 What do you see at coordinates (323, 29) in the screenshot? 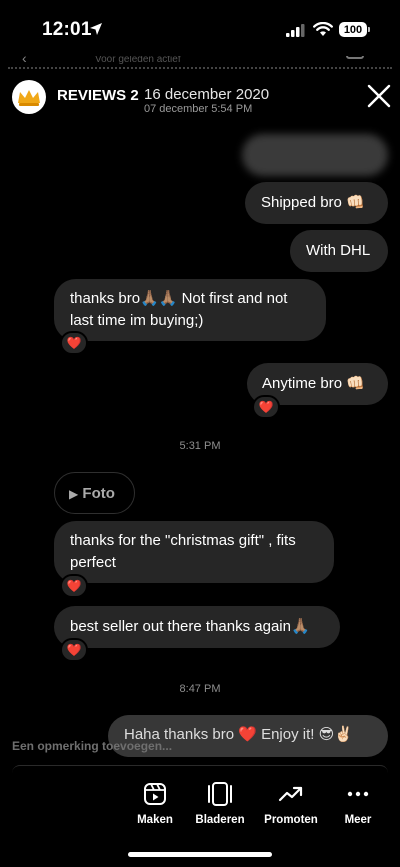
I see `wifi-icon` at bounding box center [323, 29].